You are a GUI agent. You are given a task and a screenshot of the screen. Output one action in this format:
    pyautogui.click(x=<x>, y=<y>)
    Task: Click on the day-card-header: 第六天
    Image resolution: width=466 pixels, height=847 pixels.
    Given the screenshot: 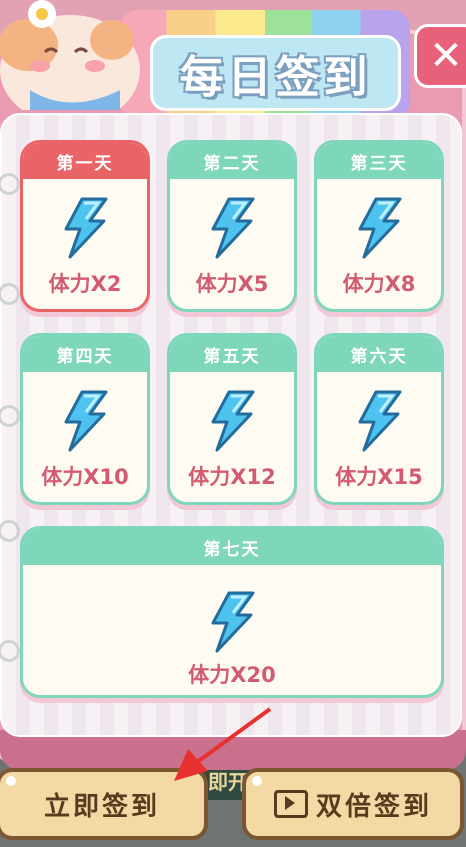 What is the action you would take?
    pyautogui.click(x=379, y=354)
    